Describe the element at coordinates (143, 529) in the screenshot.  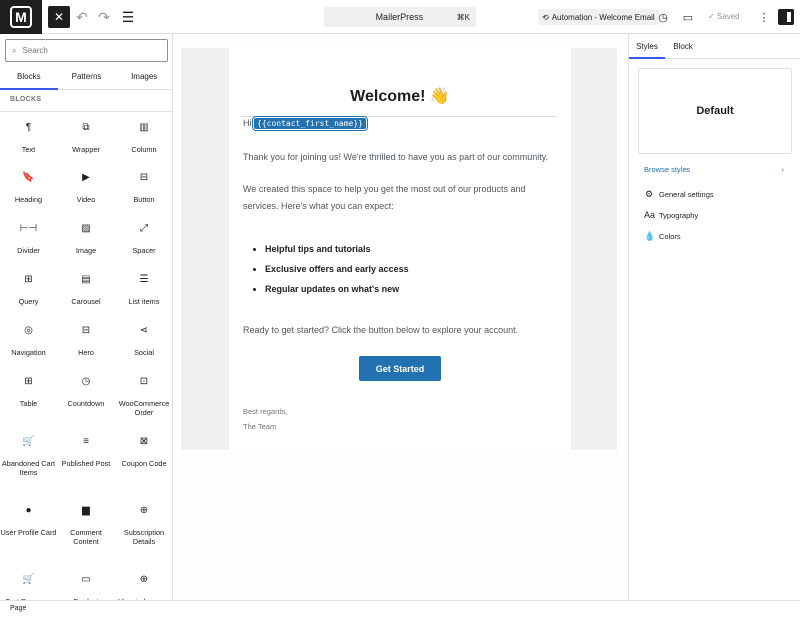
I see `block-subscription-details: ⊕ Subscription Details` at that location.